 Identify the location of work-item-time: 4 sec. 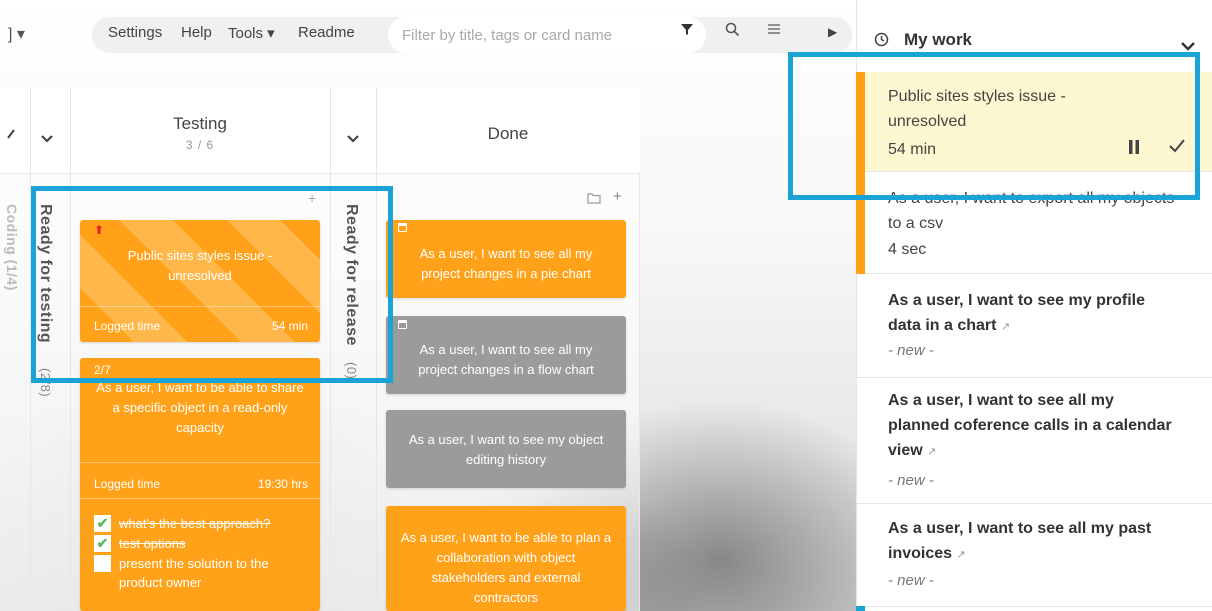
(907, 249).